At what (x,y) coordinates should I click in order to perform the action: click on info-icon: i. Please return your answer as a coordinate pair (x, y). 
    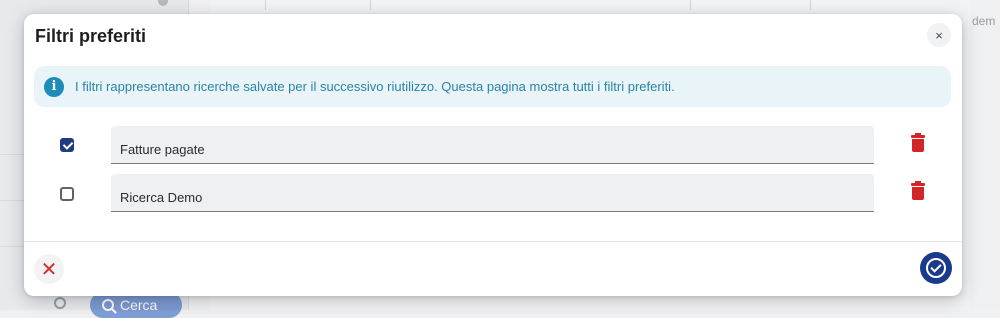
    Looking at the image, I should click on (54, 86).